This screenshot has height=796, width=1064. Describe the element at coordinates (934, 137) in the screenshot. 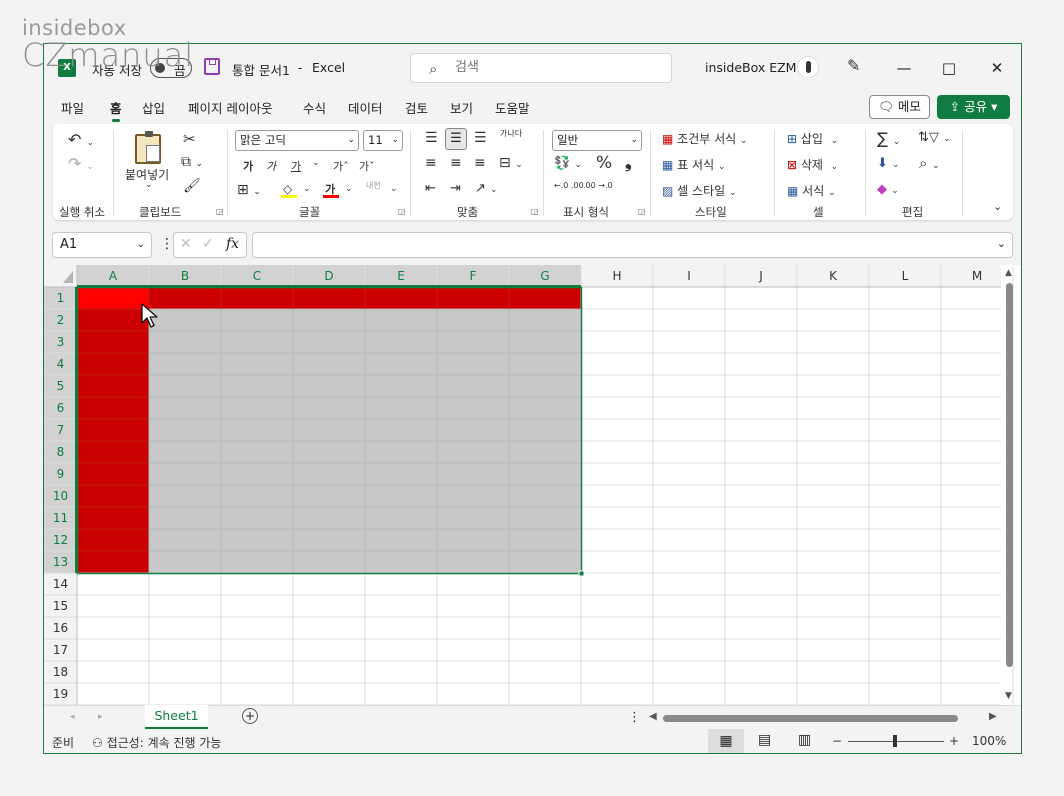

I see `sort-filter-icon: ⇅▽ ⌄` at that location.